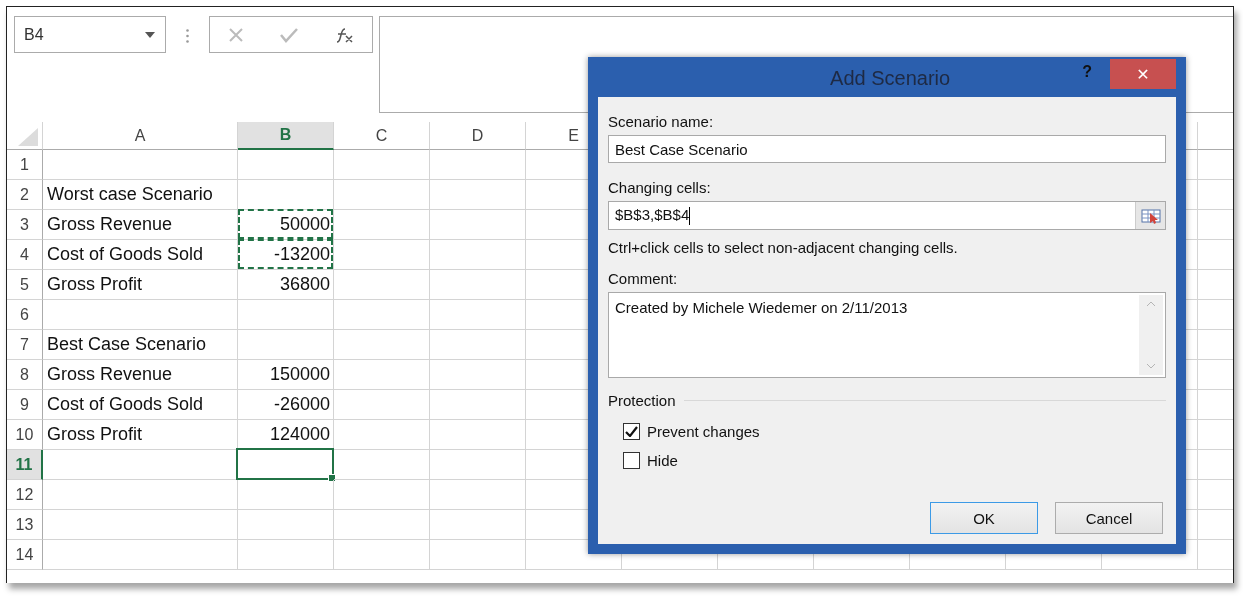  Describe the element at coordinates (25, 195) in the screenshot. I see `row-header: 2` at that location.